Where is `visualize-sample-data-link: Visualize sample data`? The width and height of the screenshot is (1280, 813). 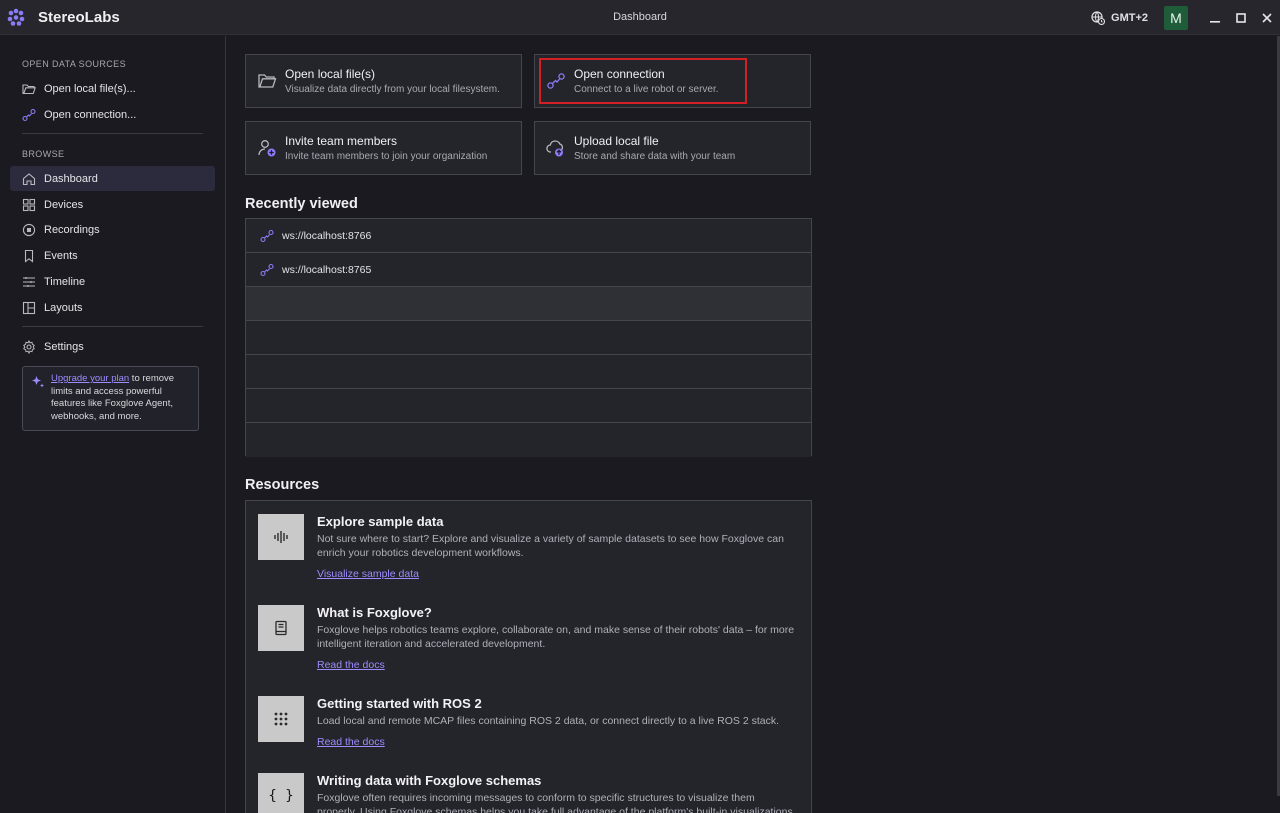
visualize-sample-data-link: Visualize sample data is located at coordinates (368, 574).